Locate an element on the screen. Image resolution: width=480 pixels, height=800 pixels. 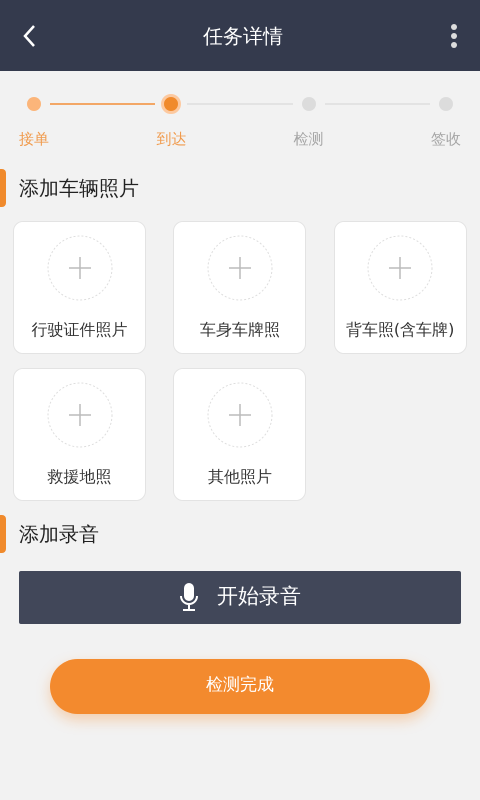
photo-upload-slot: 背车照(含车牌) is located at coordinates (400, 287).